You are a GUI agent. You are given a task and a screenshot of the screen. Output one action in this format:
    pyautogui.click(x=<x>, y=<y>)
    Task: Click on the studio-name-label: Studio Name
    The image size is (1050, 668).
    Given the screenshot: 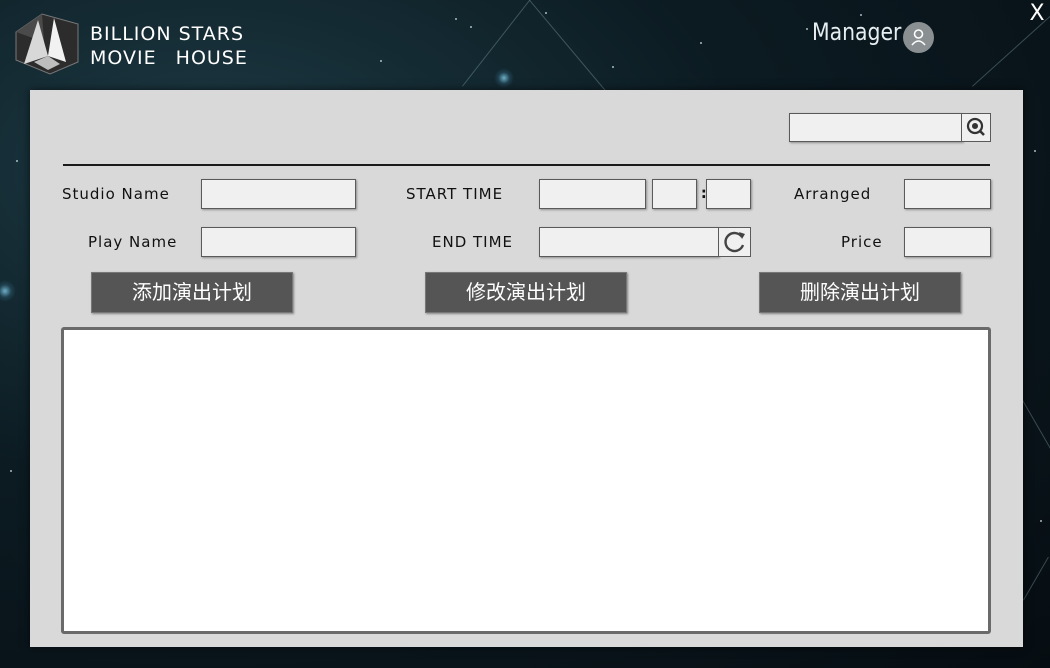 What is the action you would take?
    pyautogui.click(x=116, y=194)
    